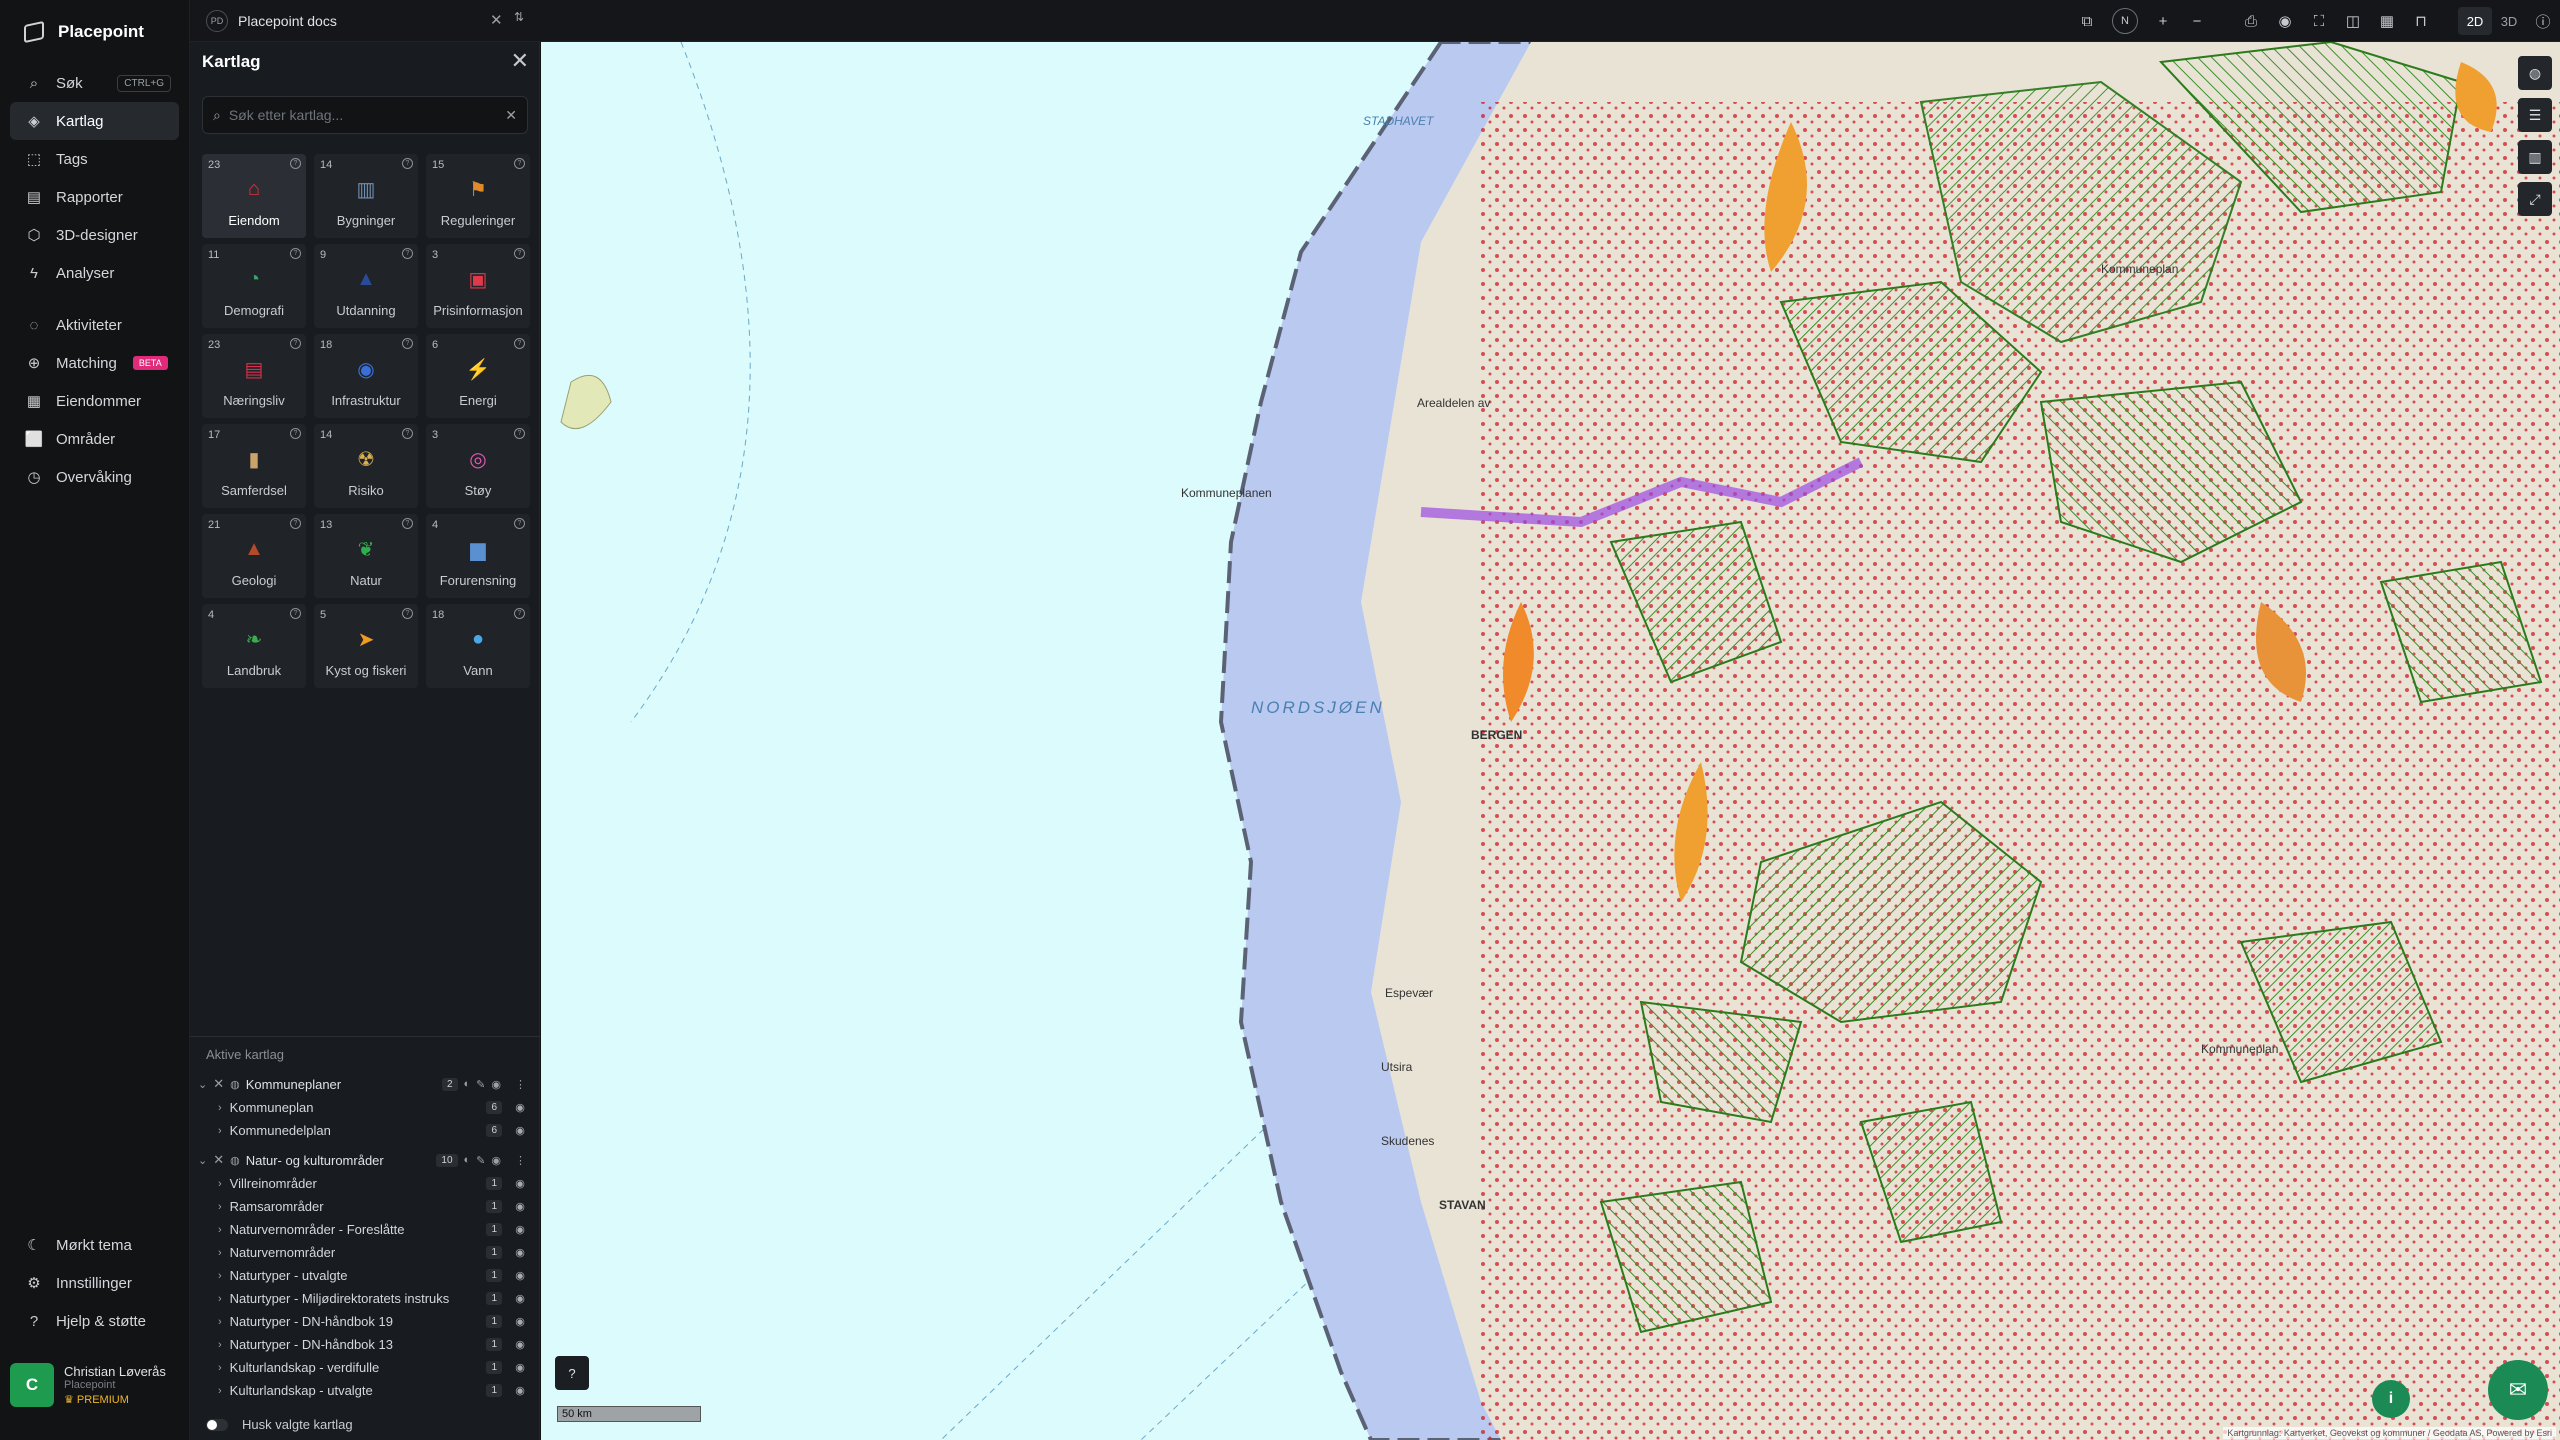 This screenshot has height=1440, width=2560. Describe the element at coordinates (202, 1160) in the screenshot. I see `chevron-down-icon: ⌄` at that location.